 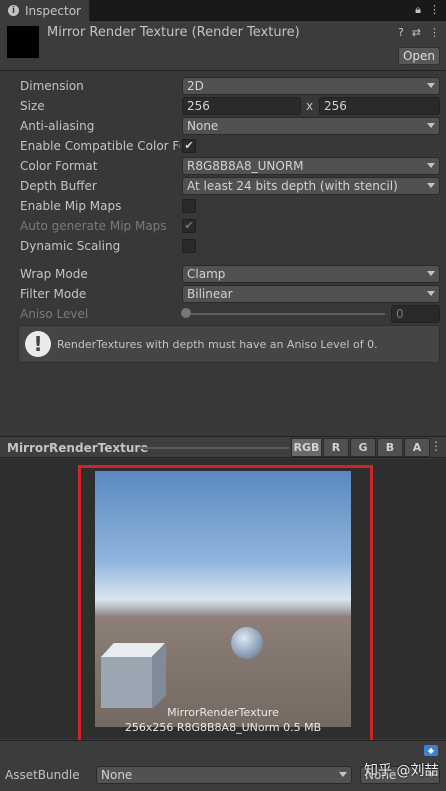 What do you see at coordinates (418, 10) in the screenshot?
I see `lock-icon: 🔒︎` at bounding box center [418, 10].